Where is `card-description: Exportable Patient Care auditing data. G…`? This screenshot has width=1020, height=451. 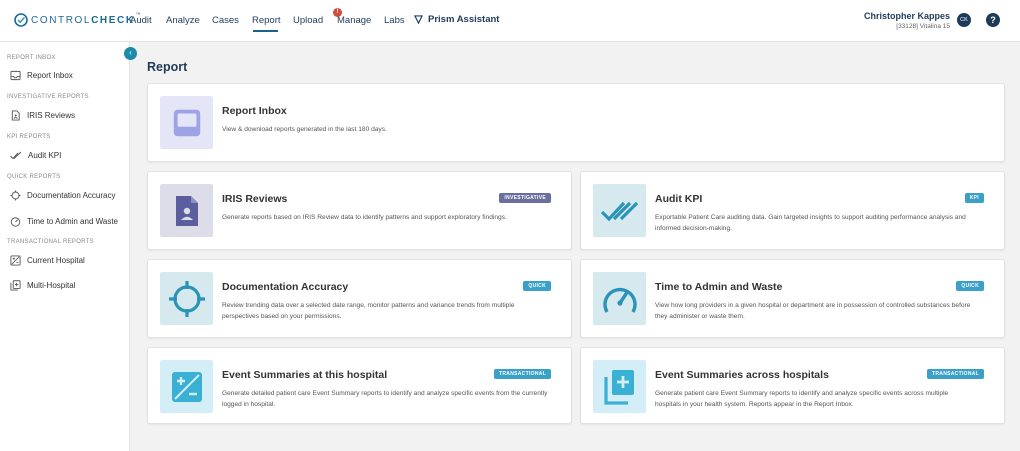
card-description: Exportable Patient Care auditing data. G… is located at coordinates (810, 223).